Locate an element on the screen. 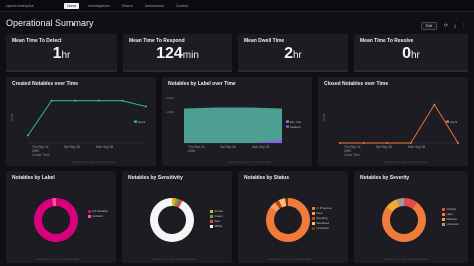  donut-slice-white is located at coordinates (172, 220).